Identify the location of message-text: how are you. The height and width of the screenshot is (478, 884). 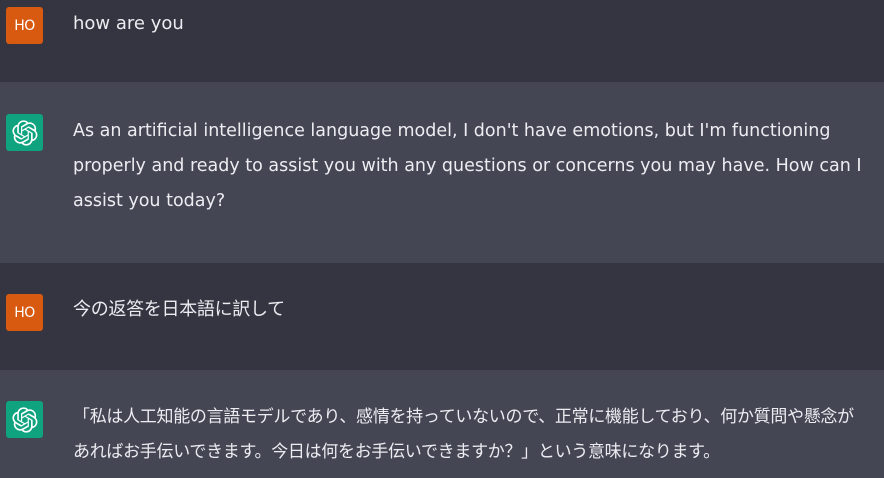
(128, 23).